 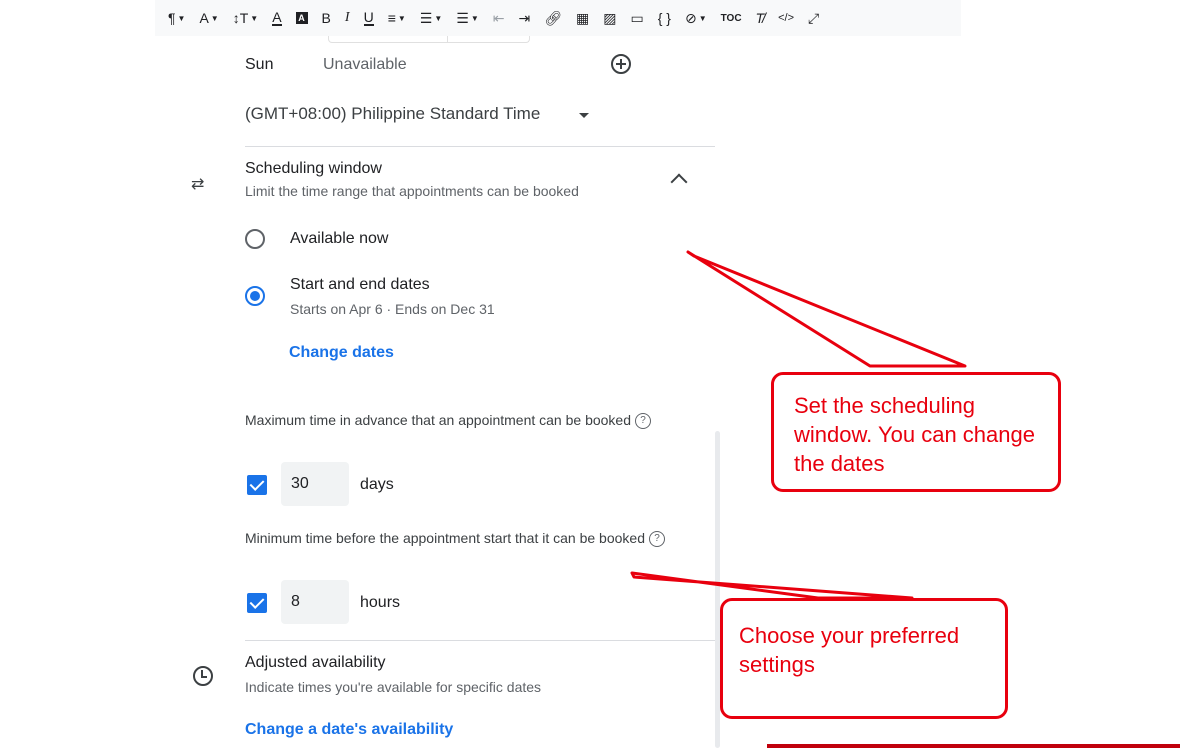 What do you see at coordinates (864, 658) in the screenshot?
I see `annotation-callout-settings: Choose your preferred settings` at bounding box center [864, 658].